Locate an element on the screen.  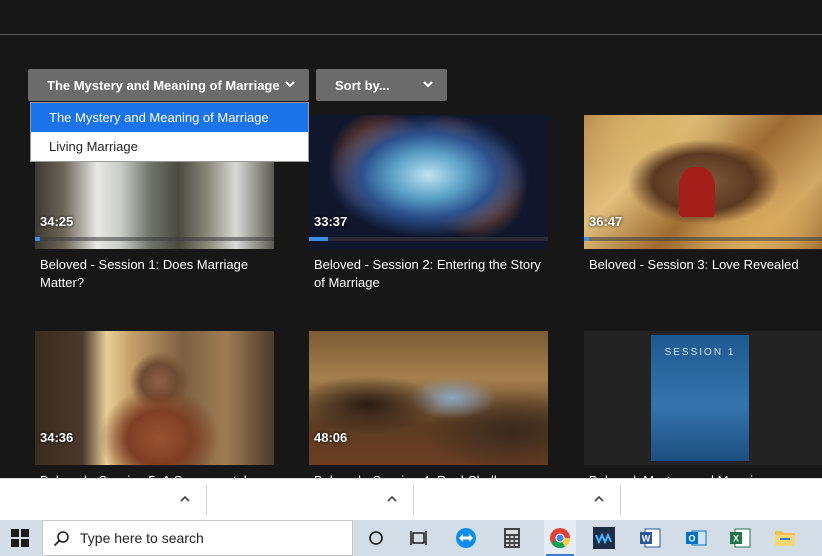
series-select: The Mystery and Meaning of Marriage is located at coordinates (168, 85).